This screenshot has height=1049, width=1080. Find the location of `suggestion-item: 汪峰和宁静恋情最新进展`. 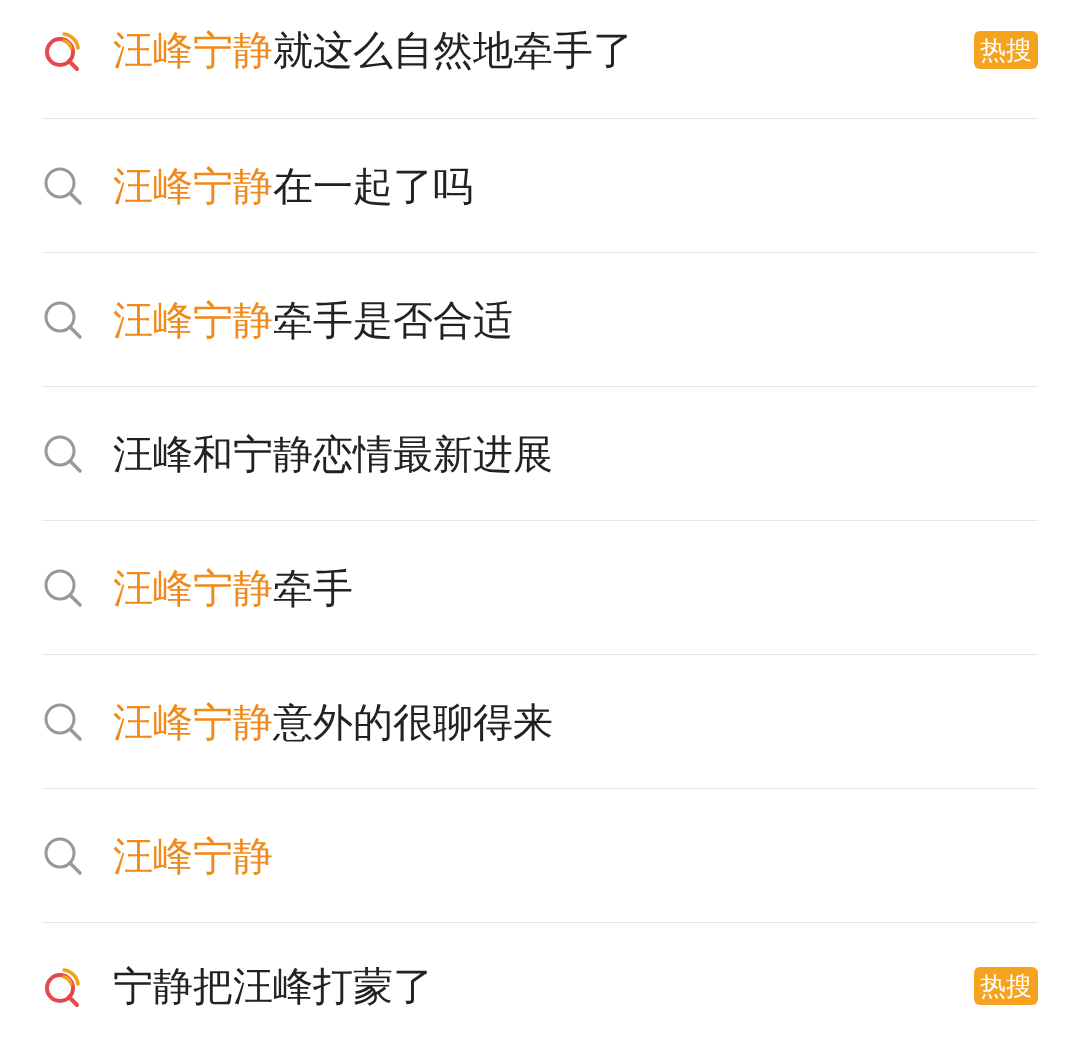

suggestion-item: 汪峰和宁静恋情最新进展 is located at coordinates (540, 454).